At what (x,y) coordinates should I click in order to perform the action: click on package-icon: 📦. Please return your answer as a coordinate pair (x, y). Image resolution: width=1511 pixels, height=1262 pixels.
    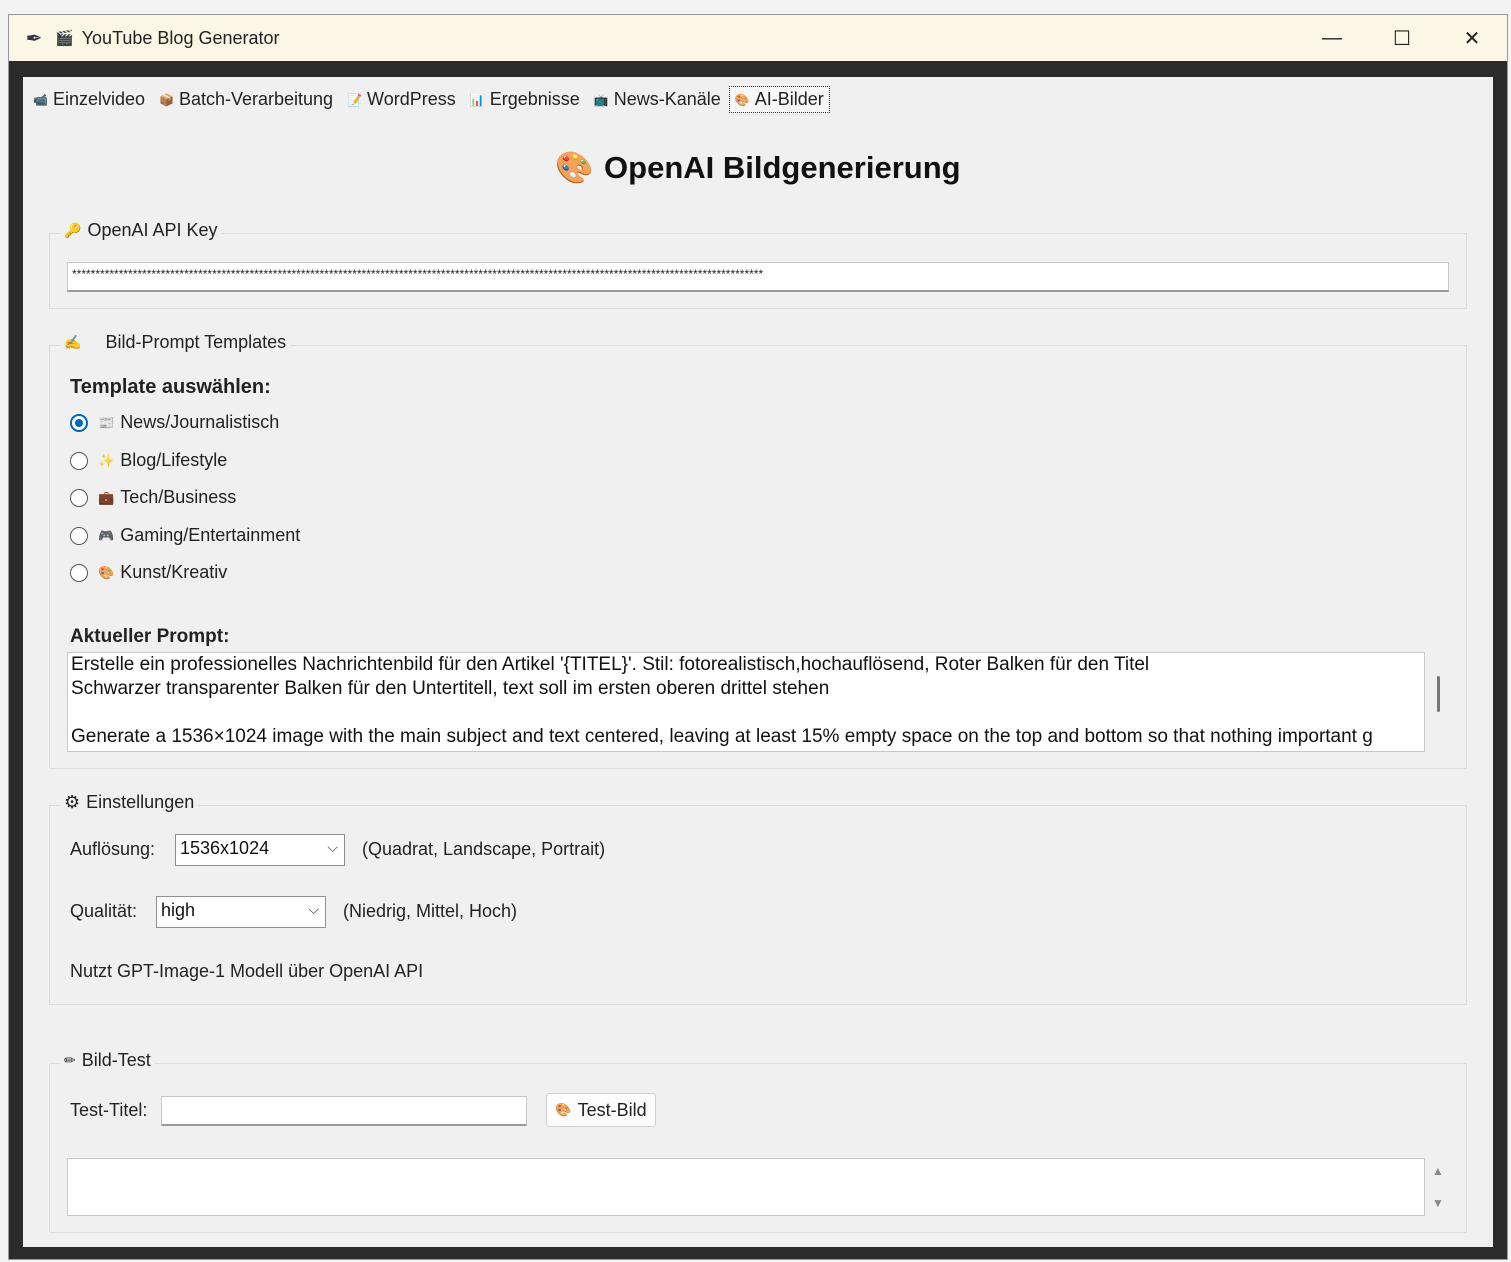
    Looking at the image, I should click on (166, 99).